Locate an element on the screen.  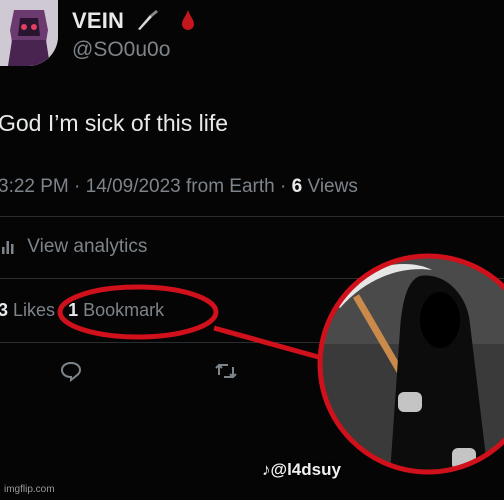
tiktok-caption: ♪@l4dsuy is located at coordinates (301, 469).